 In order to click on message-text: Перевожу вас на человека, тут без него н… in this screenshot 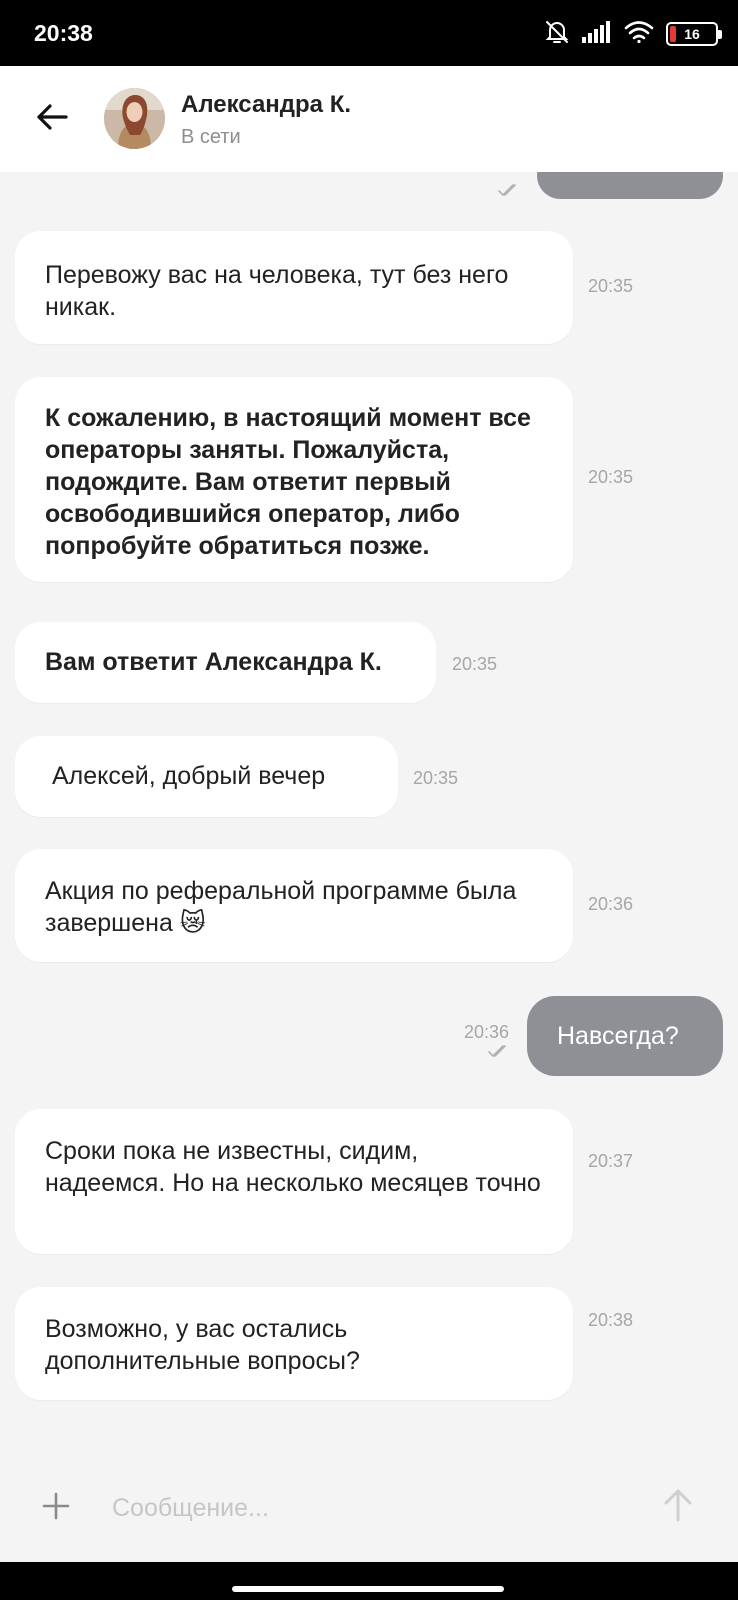, I will do `click(277, 291)`.